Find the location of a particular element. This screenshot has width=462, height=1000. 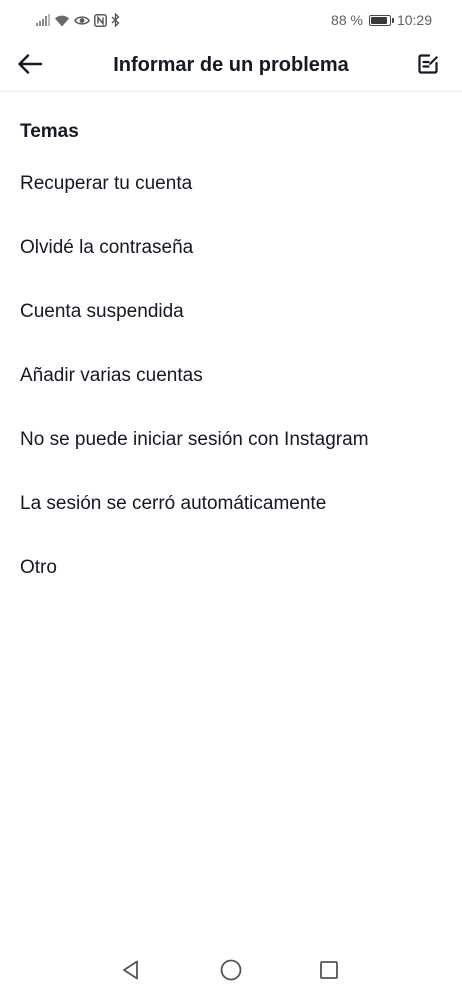

topic-item-sesion-cerrada: La sesión se cerró automáticamente is located at coordinates (231, 518).